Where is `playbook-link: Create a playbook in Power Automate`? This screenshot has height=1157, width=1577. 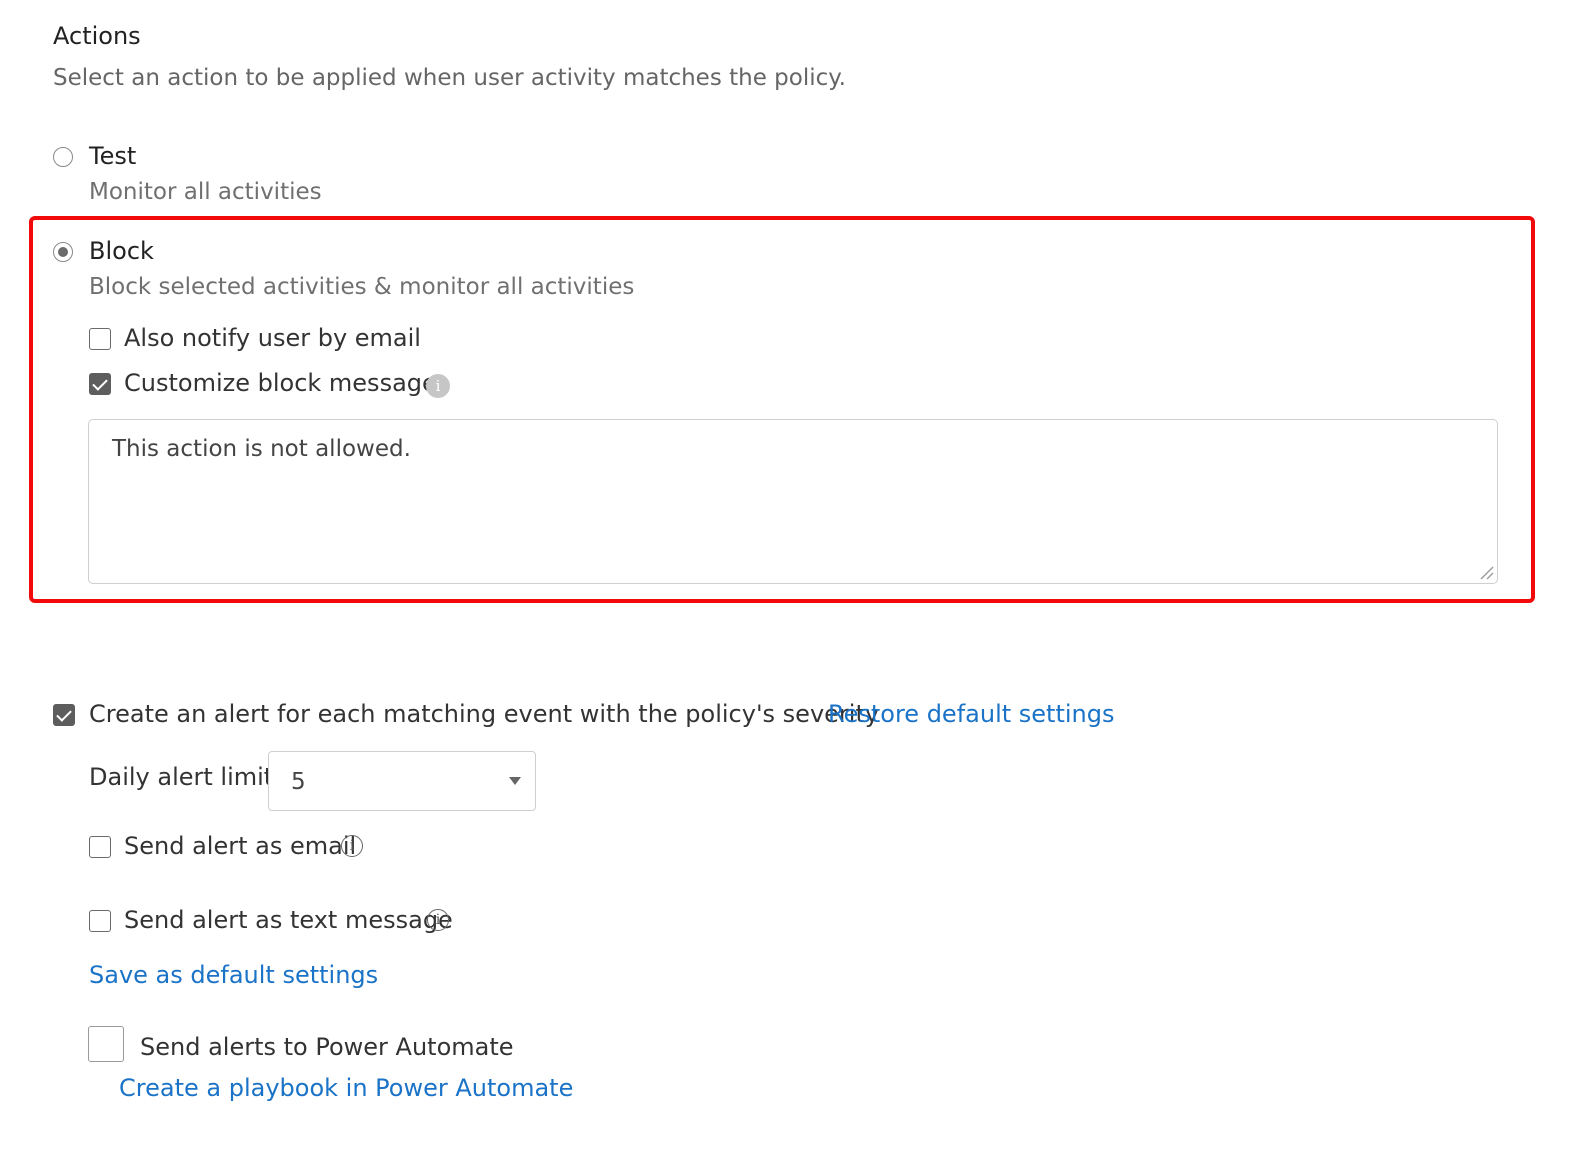
playbook-link: Create a playbook in Power Automate is located at coordinates (346, 1088).